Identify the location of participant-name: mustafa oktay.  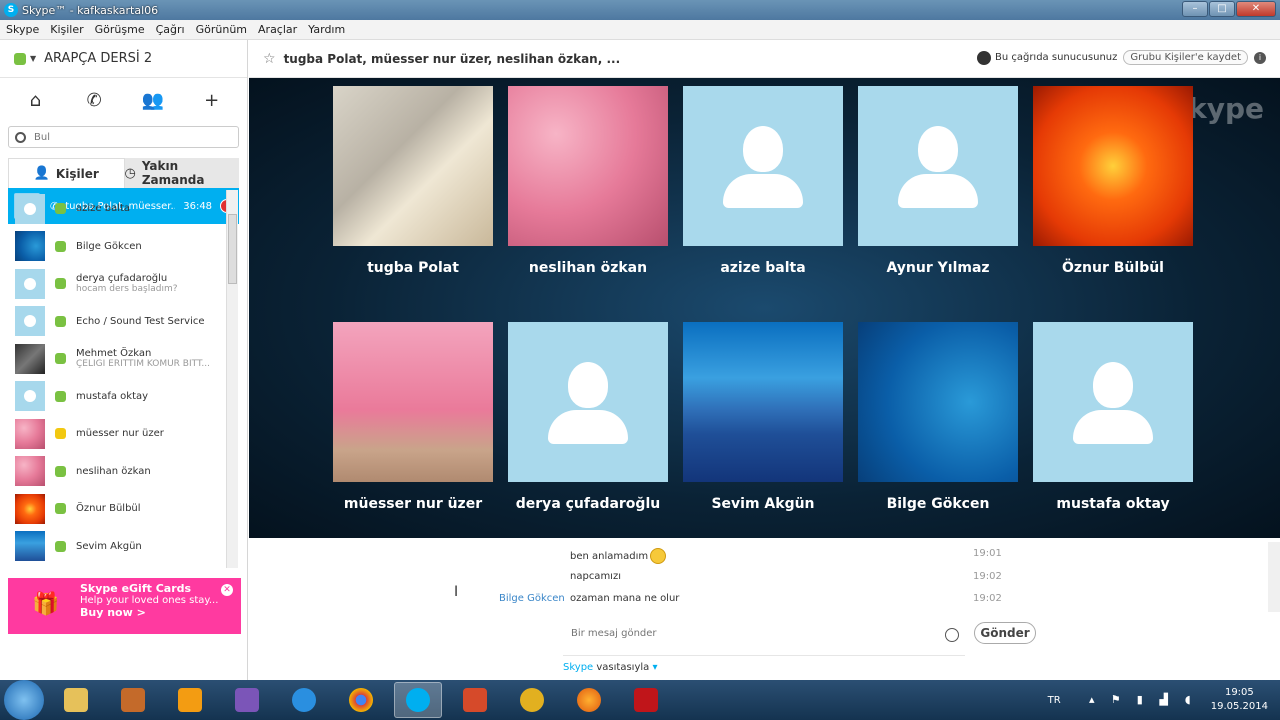
(1113, 504).